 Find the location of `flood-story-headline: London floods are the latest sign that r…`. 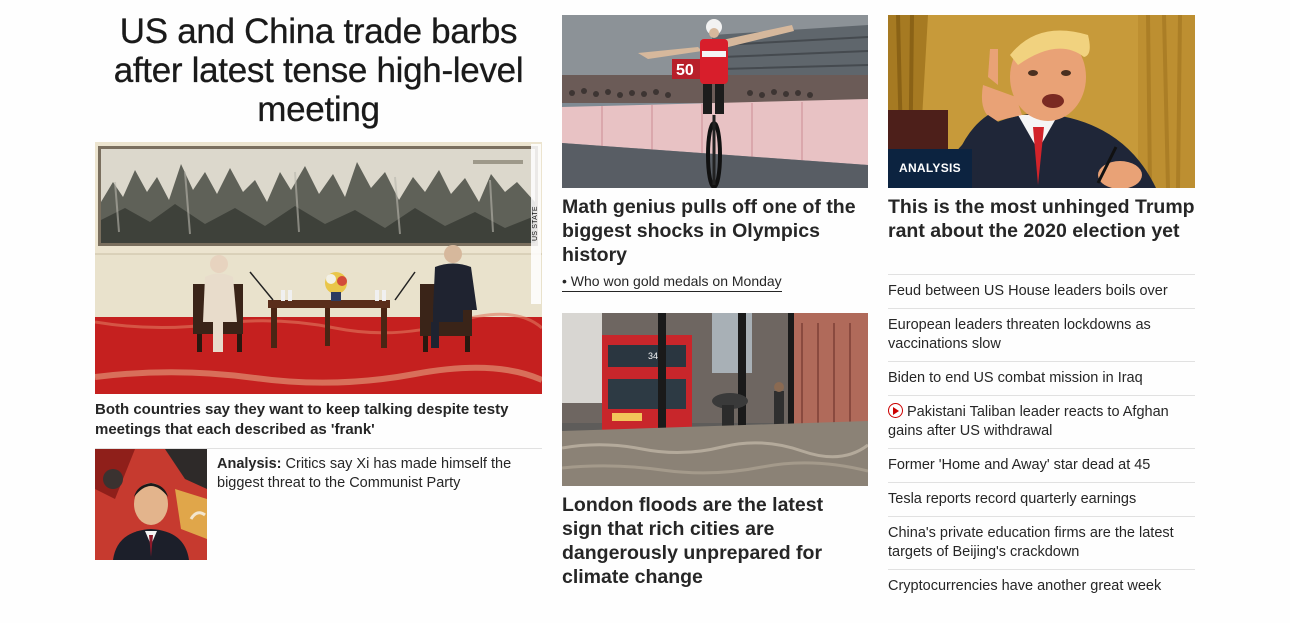

flood-story-headline: London floods are the latest sign that r… is located at coordinates (715, 541).